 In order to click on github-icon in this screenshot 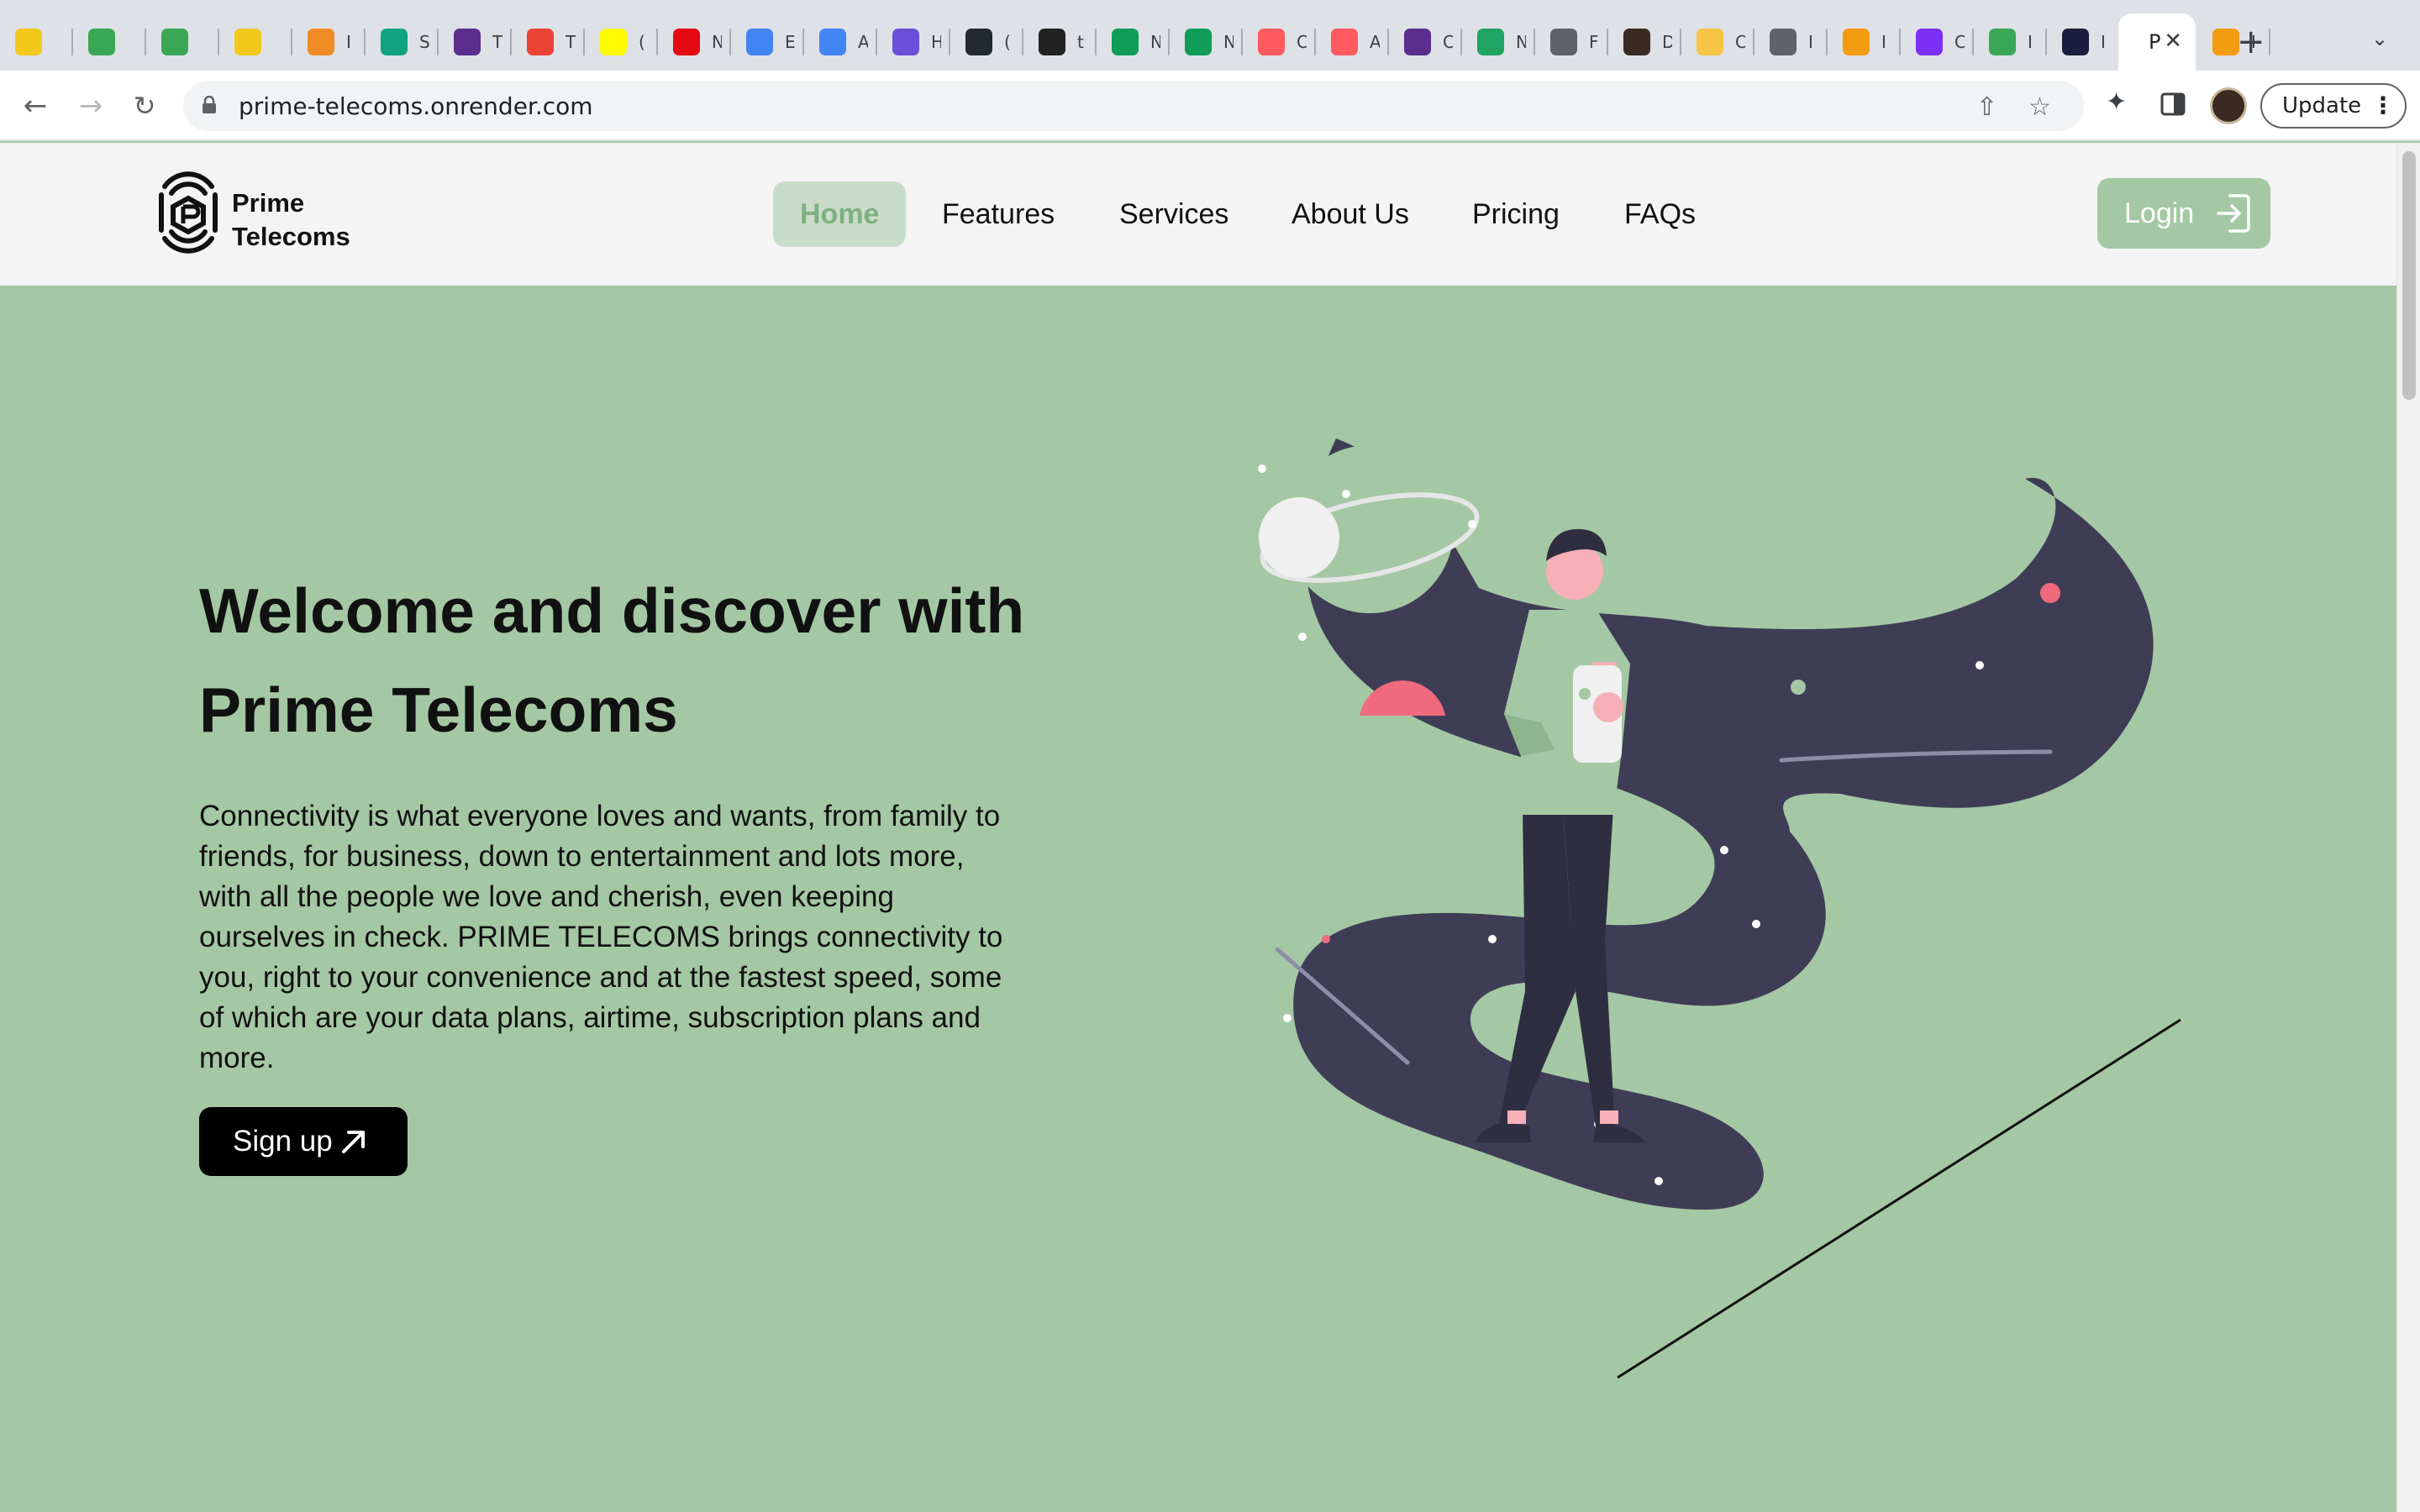, I will do `click(978, 42)`.